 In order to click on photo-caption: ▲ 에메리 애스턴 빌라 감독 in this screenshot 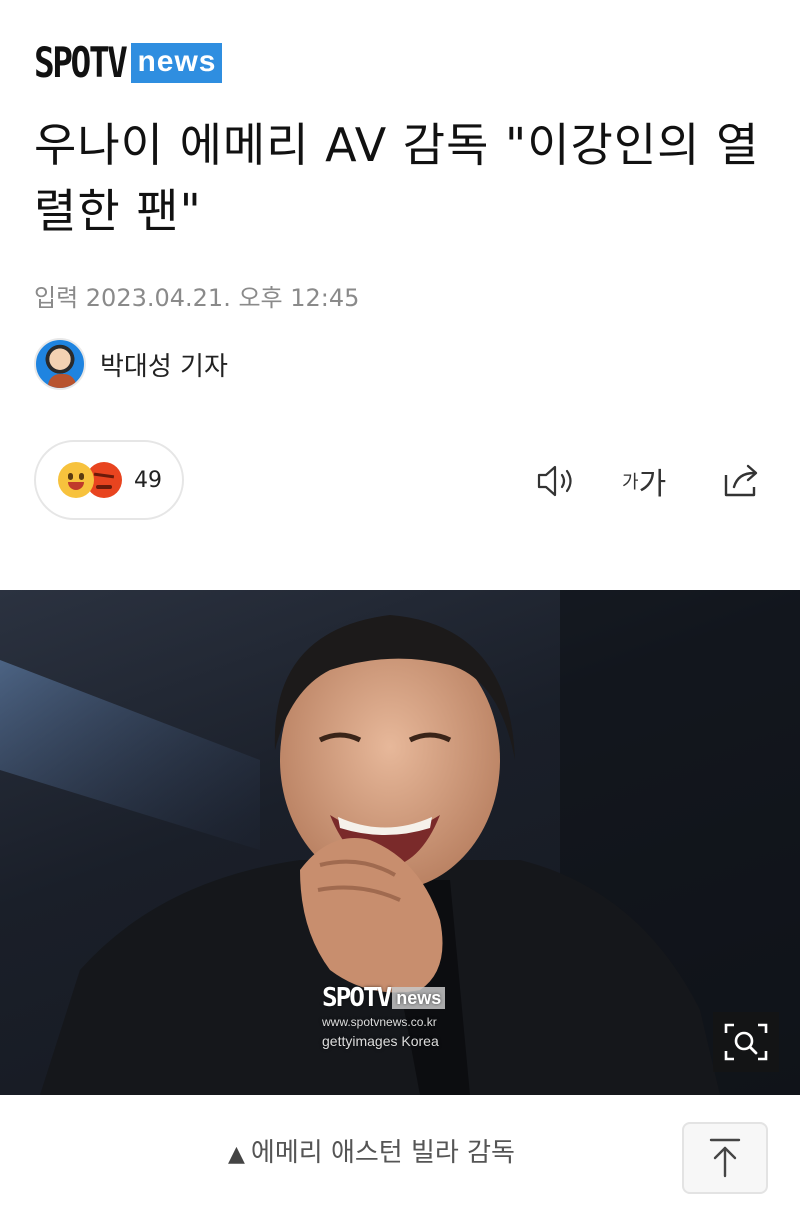, I will do `click(371, 1150)`.